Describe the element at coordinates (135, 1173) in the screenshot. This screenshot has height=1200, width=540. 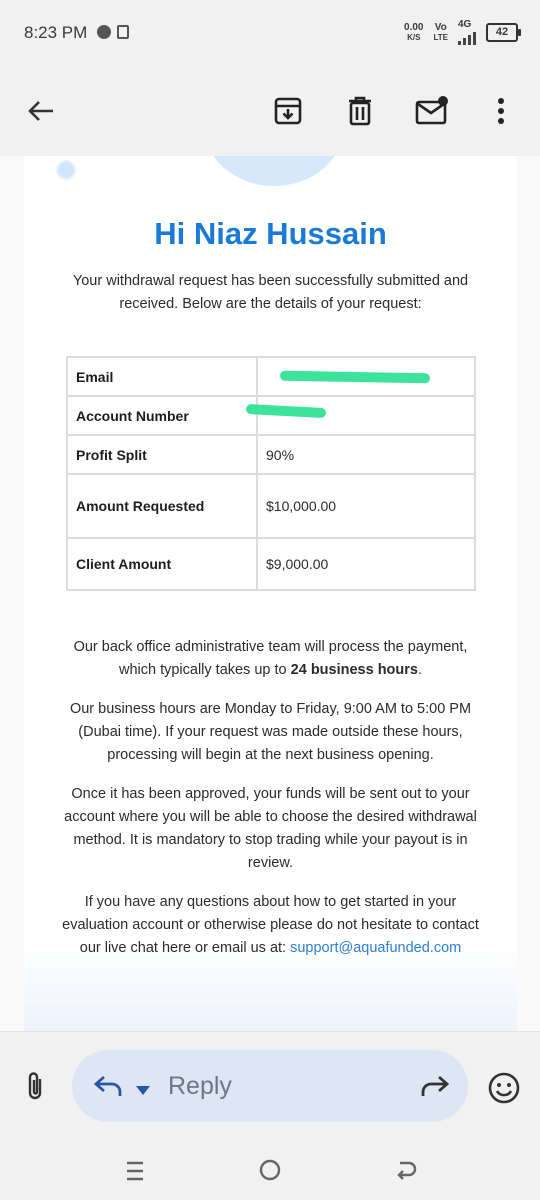
I see `recent-apps-icon` at that location.